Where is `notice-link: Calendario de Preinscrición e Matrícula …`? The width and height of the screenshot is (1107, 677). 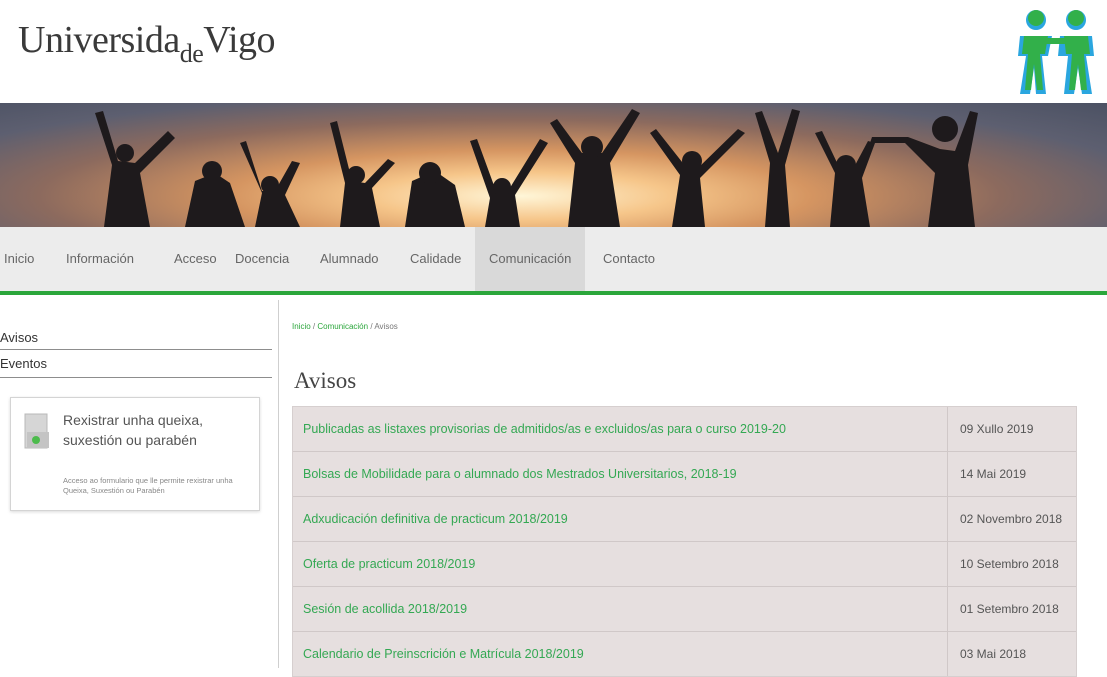 notice-link: Calendario de Preinscrición e Matrícula … is located at coordinates (443, 654).